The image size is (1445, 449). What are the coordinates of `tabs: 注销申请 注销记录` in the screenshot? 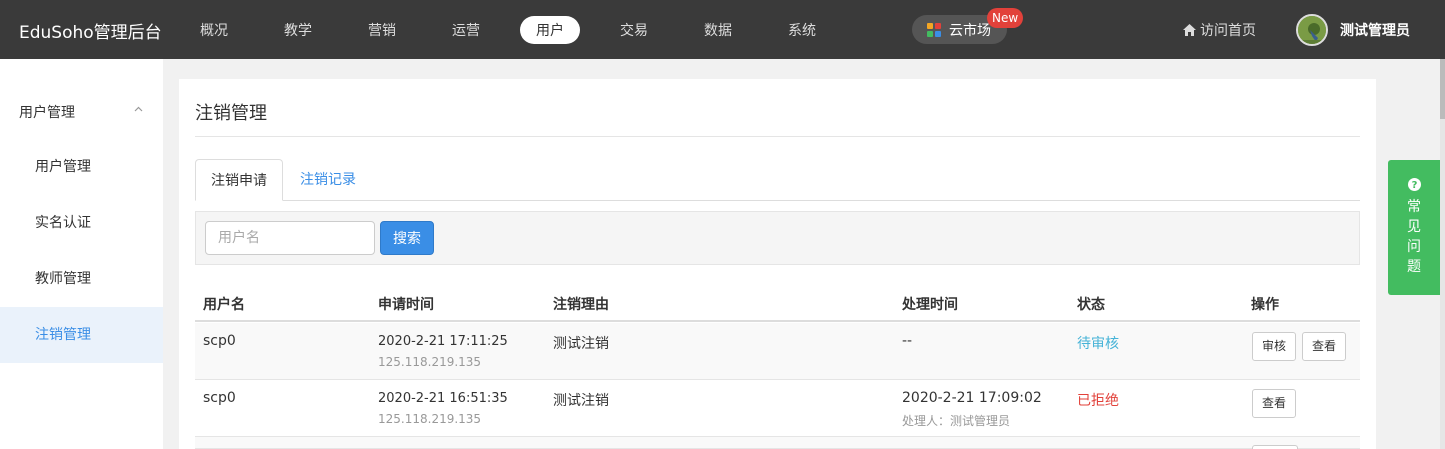 It's located at (777, 180).